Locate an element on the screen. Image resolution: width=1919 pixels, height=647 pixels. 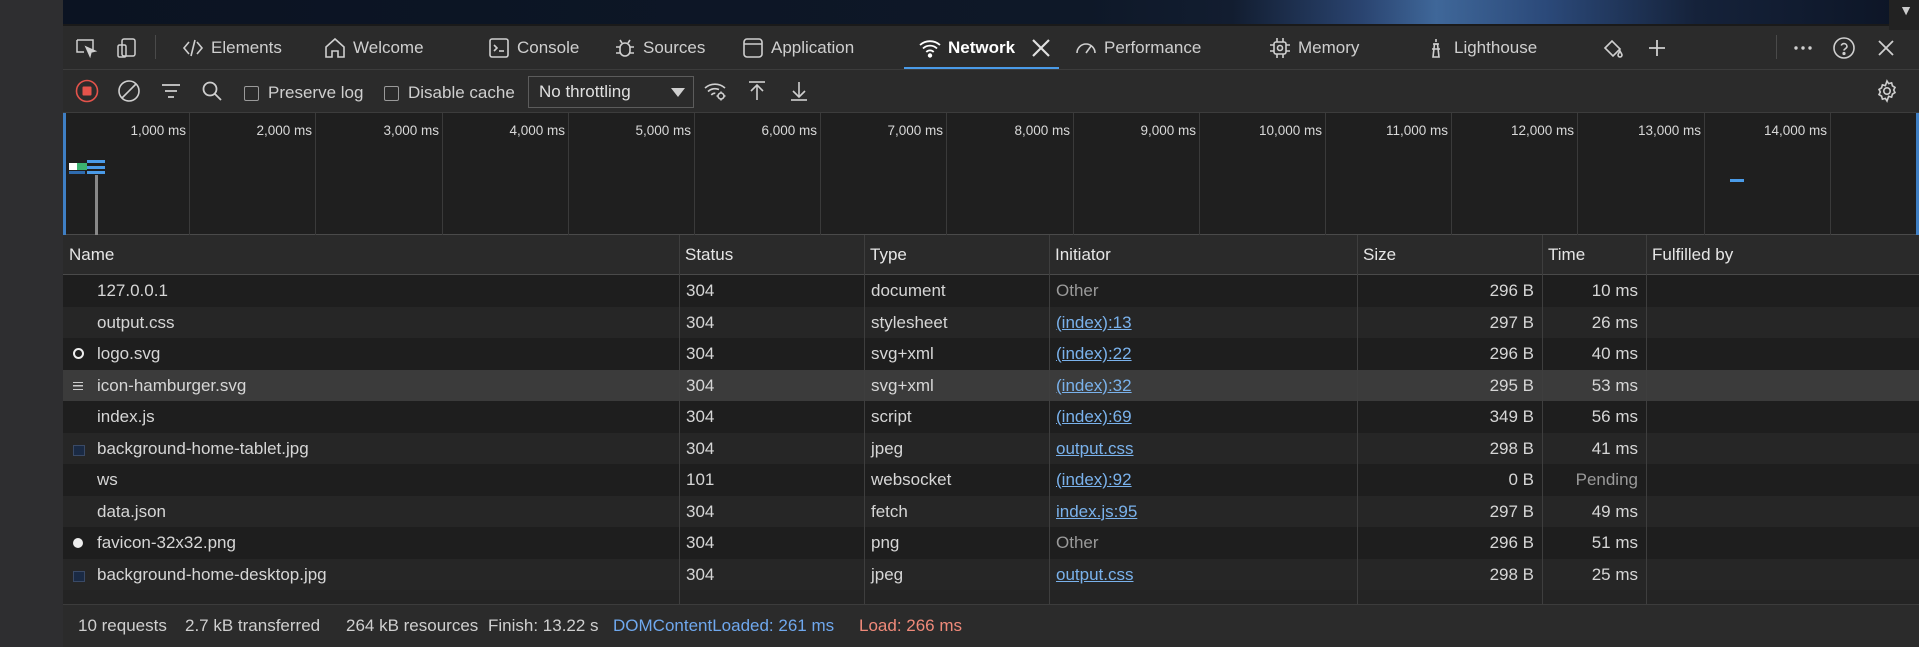
initiator-link: (index):22 is located at coordinates (1094, 353).